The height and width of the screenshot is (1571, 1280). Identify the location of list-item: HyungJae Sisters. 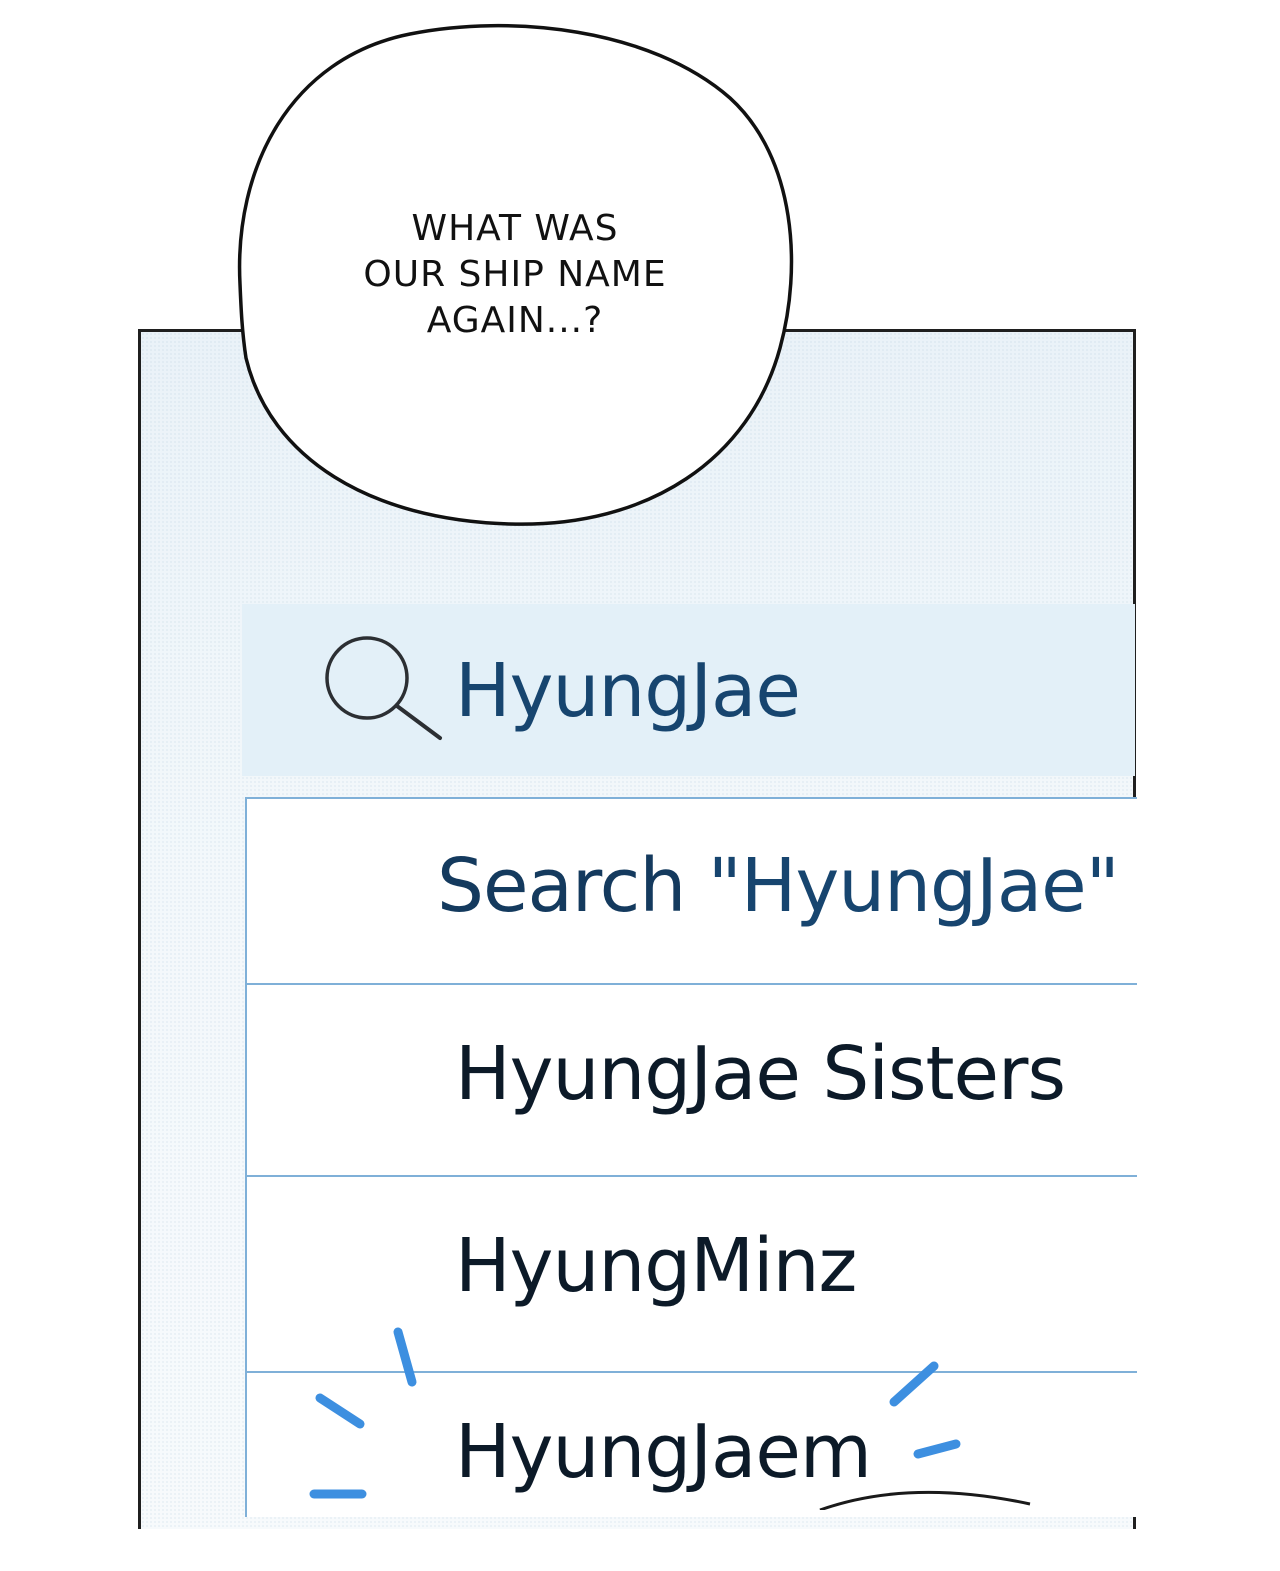
(692, 1079).